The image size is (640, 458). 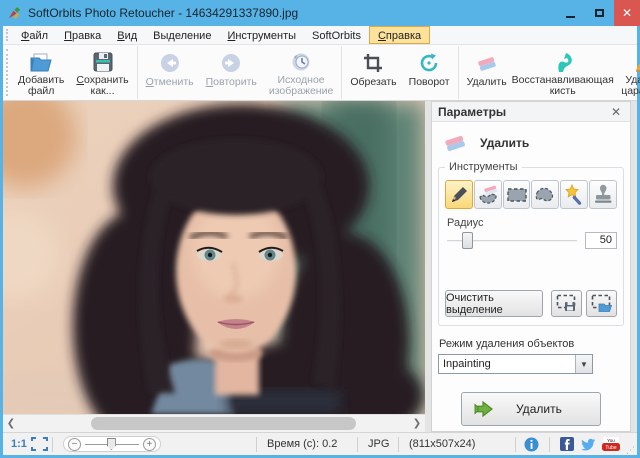 What do you see at coordinates (170, 72) in the screenshot?
I see `undo-button: Отменить` at bounding box center [170, 72].